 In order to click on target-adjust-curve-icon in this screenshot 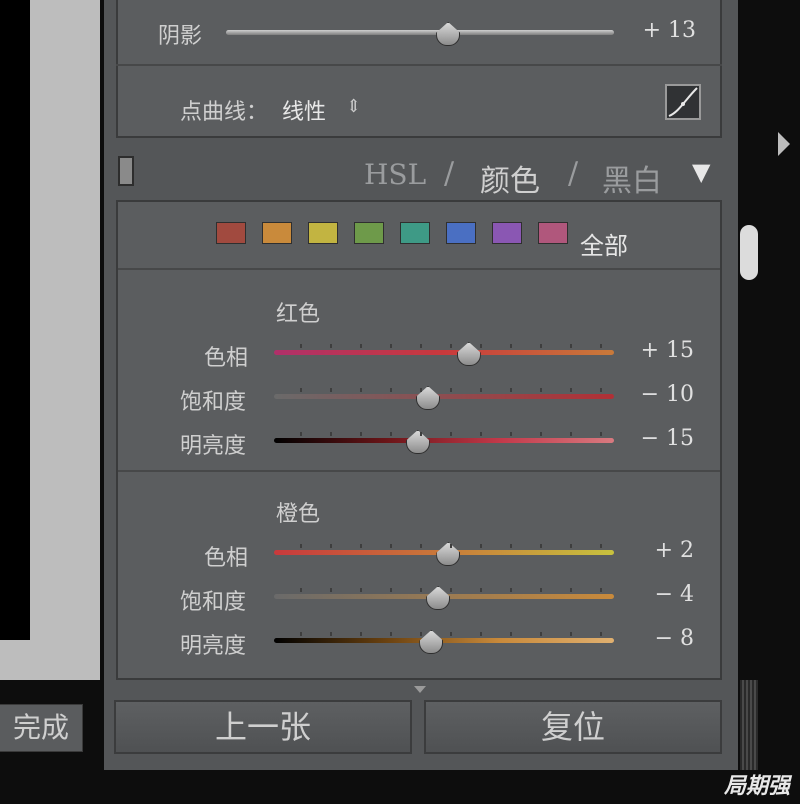, I will do `click(683, 102)`.